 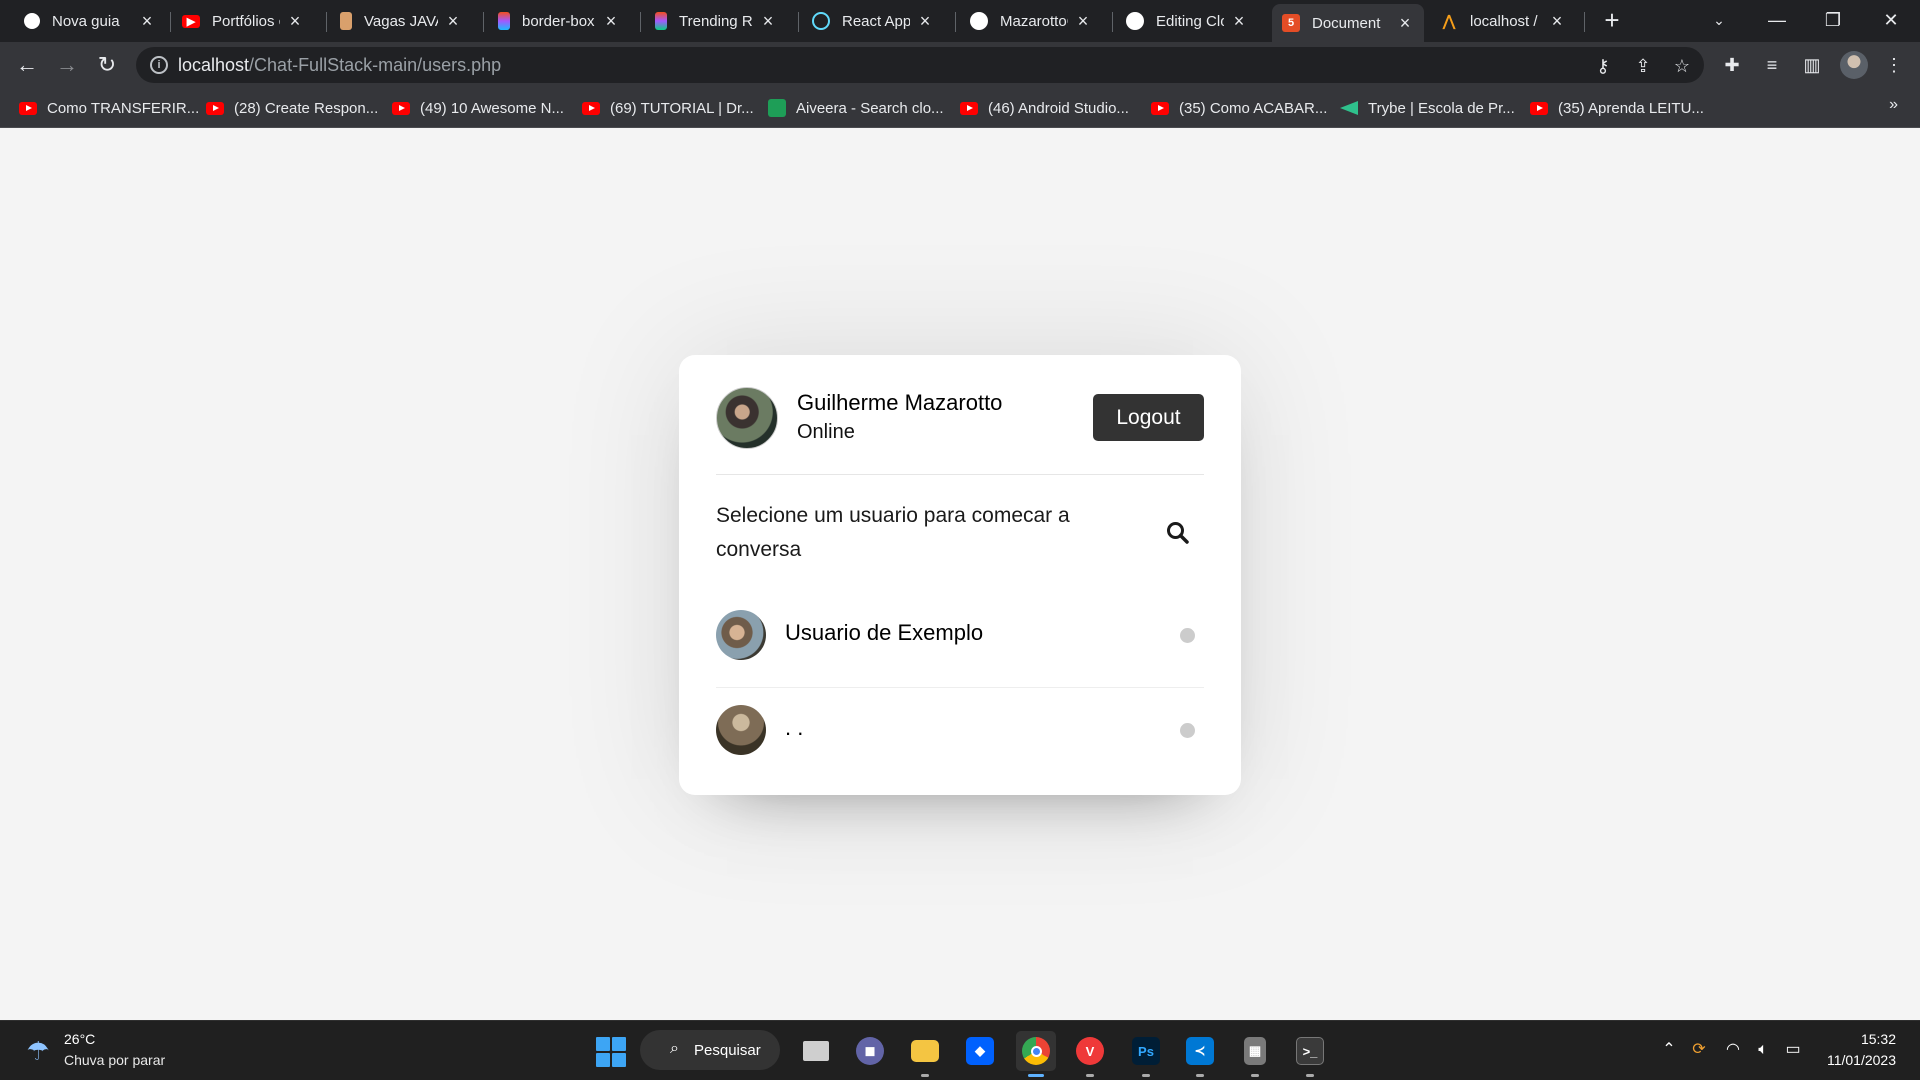 What do you see at coordinates (1894, 65) in the screenshot?
I see `more-menu-icon: ⋮` at bounding box center [1894, 65].